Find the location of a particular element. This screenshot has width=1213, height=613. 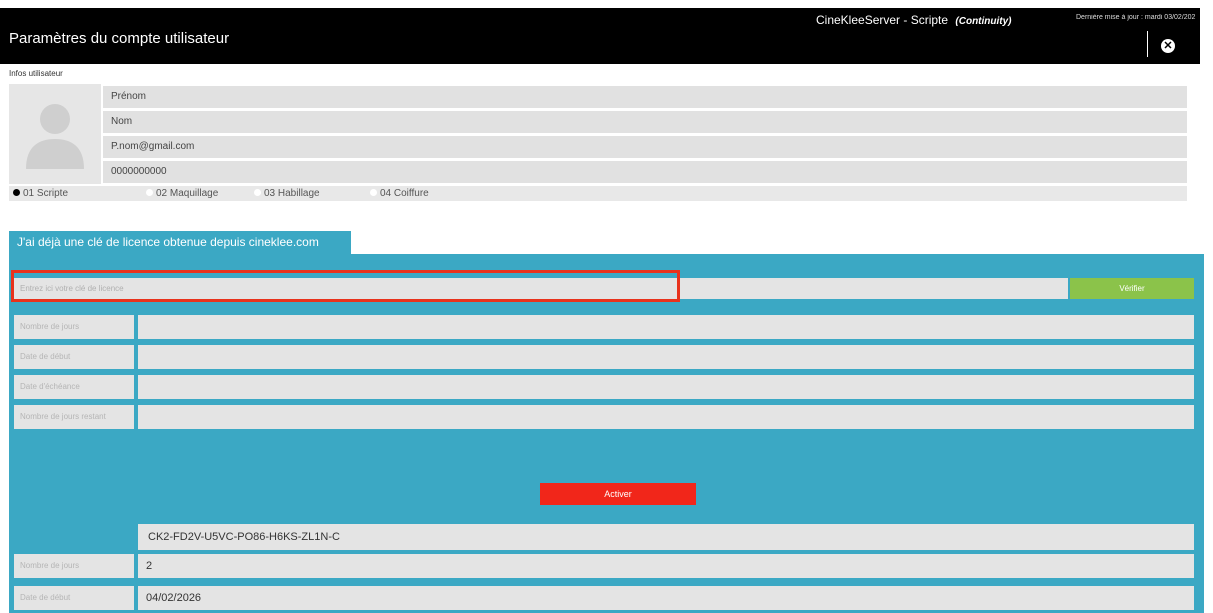

section-label-user-info: Infos utilisateur is located at coordinates (36, 73).